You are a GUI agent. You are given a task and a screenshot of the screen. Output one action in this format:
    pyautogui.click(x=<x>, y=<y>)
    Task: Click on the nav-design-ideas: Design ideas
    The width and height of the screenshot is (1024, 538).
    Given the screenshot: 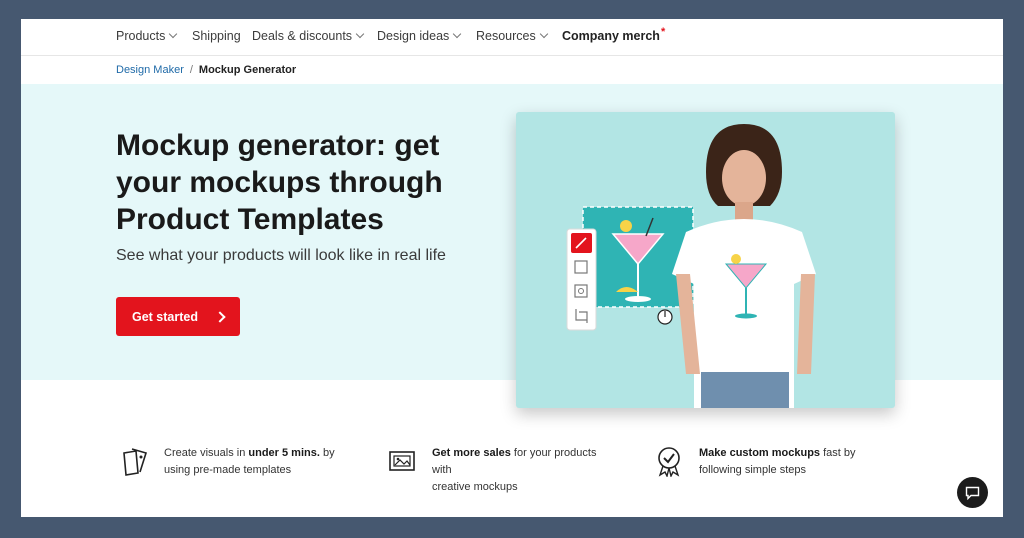 What is the action you would take?
    pyautogui.click(x=419, y=36)
    